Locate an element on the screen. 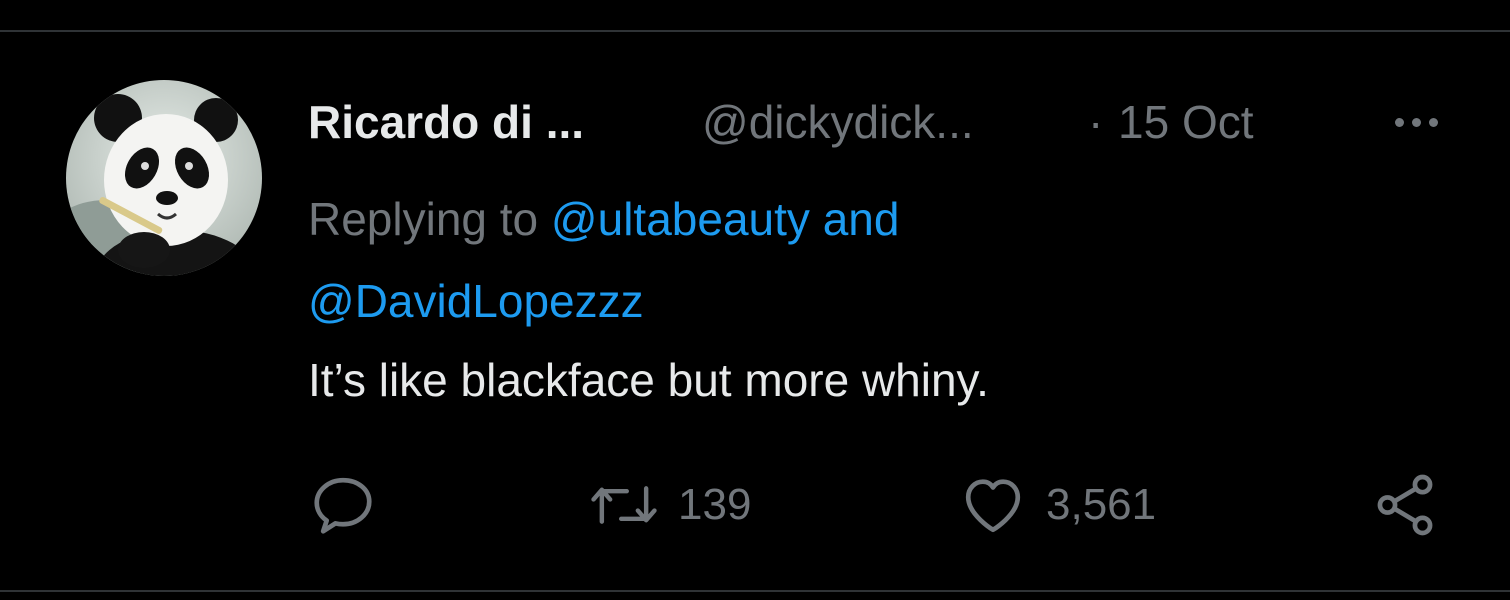 The height and width of the screenshot is (600, 1510). like-count: 3,561 is located at coordinates (1101, 504).